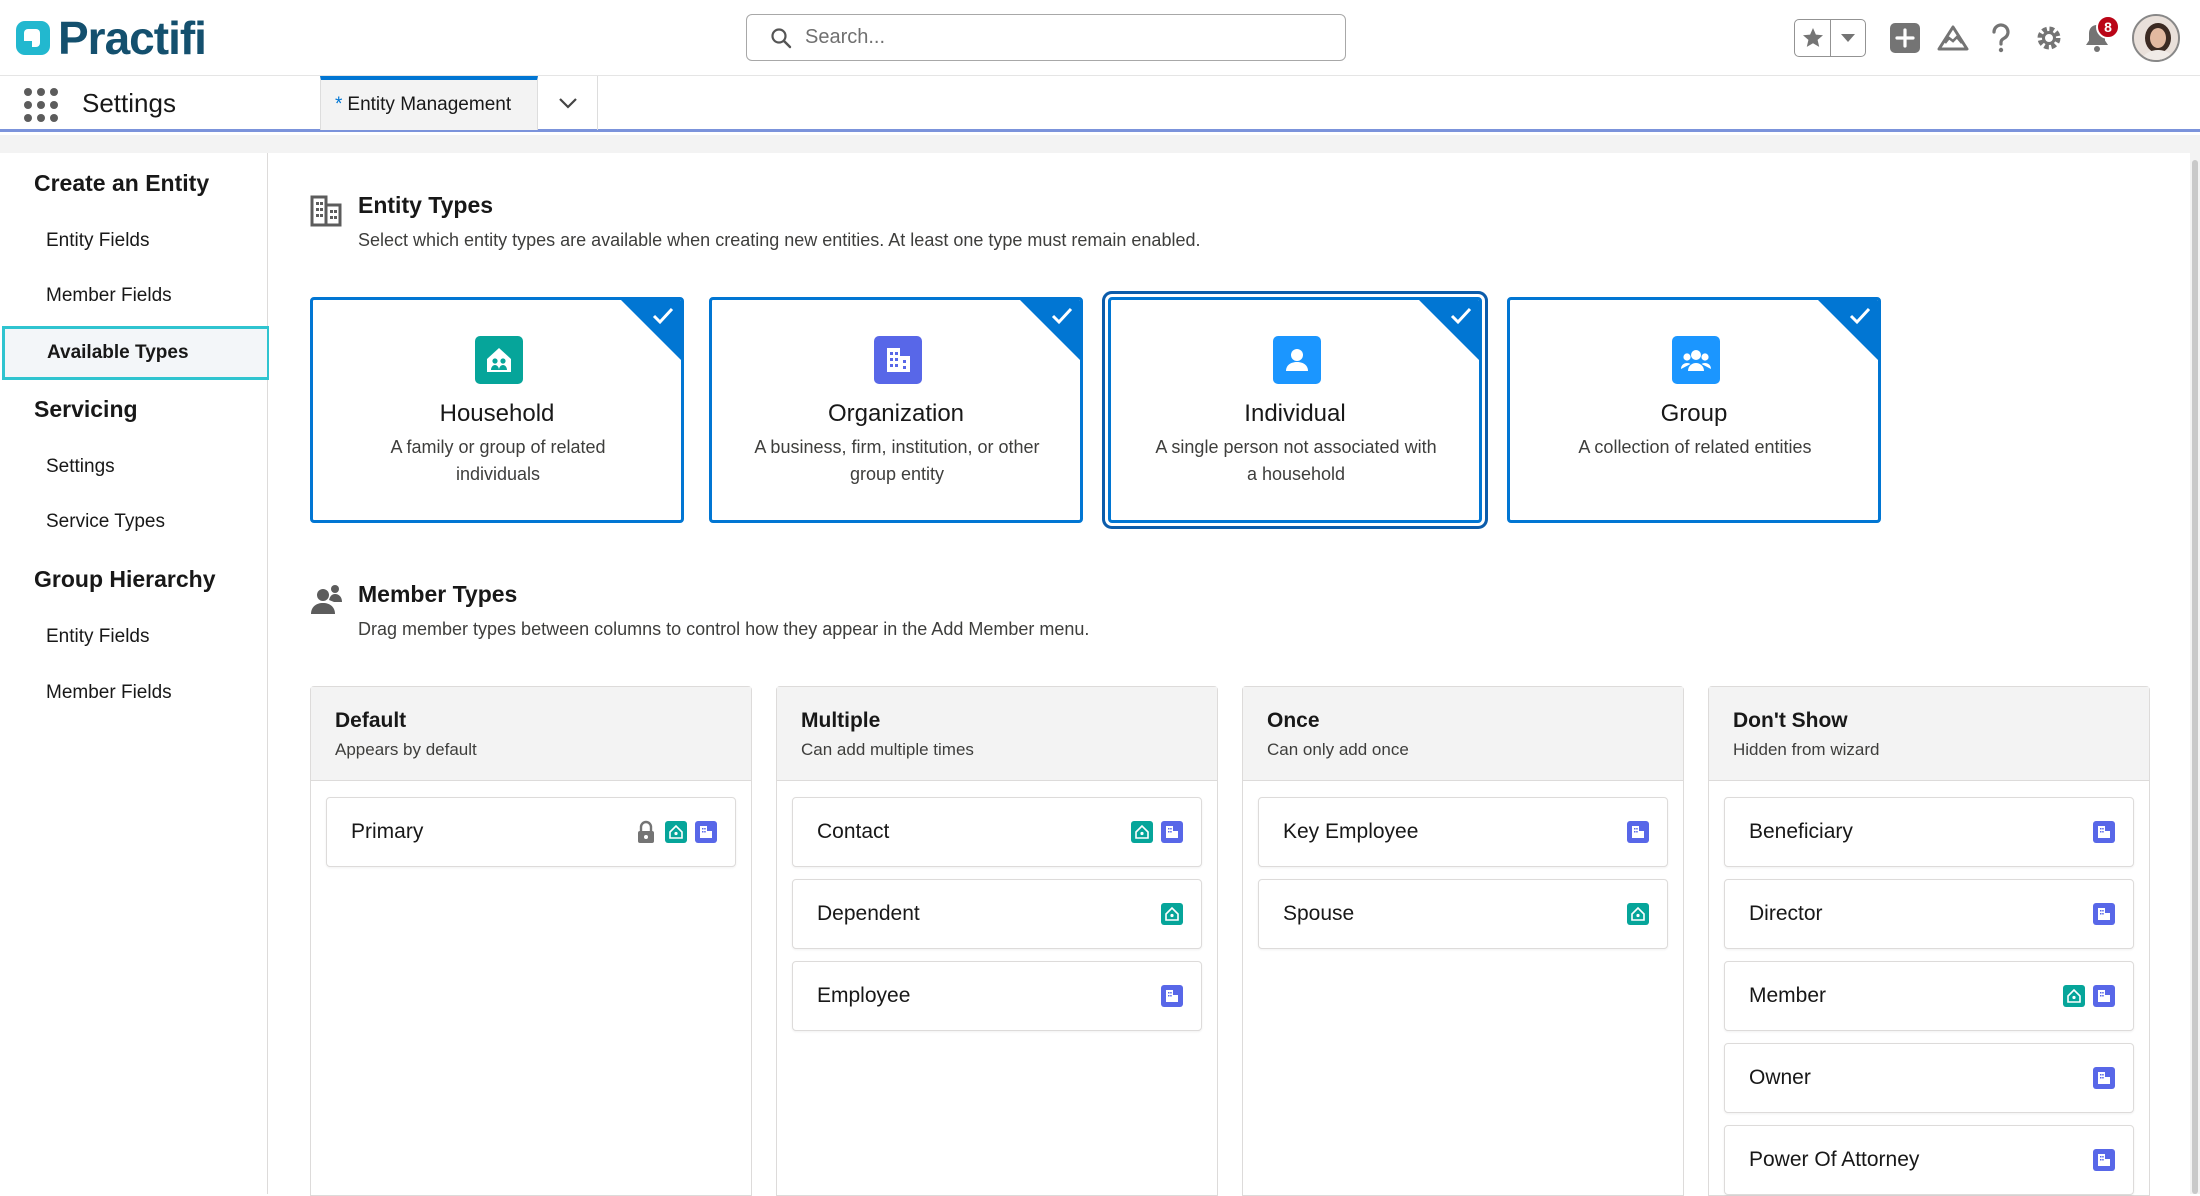 Image resolution: width=2200 pixels, height=1196 pixels. I want to click on star-icon, so click(1812, 37).